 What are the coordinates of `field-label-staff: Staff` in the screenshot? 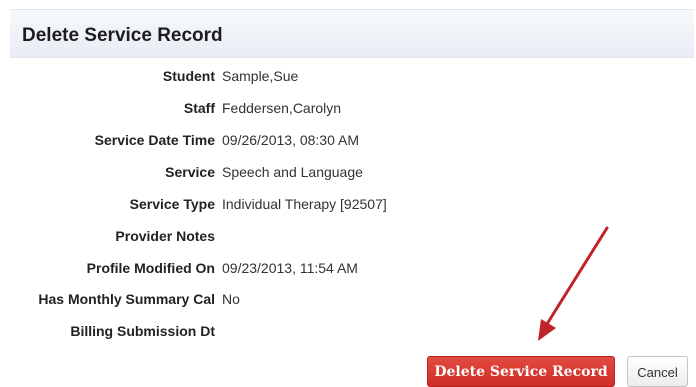 It's located at (199, 108).